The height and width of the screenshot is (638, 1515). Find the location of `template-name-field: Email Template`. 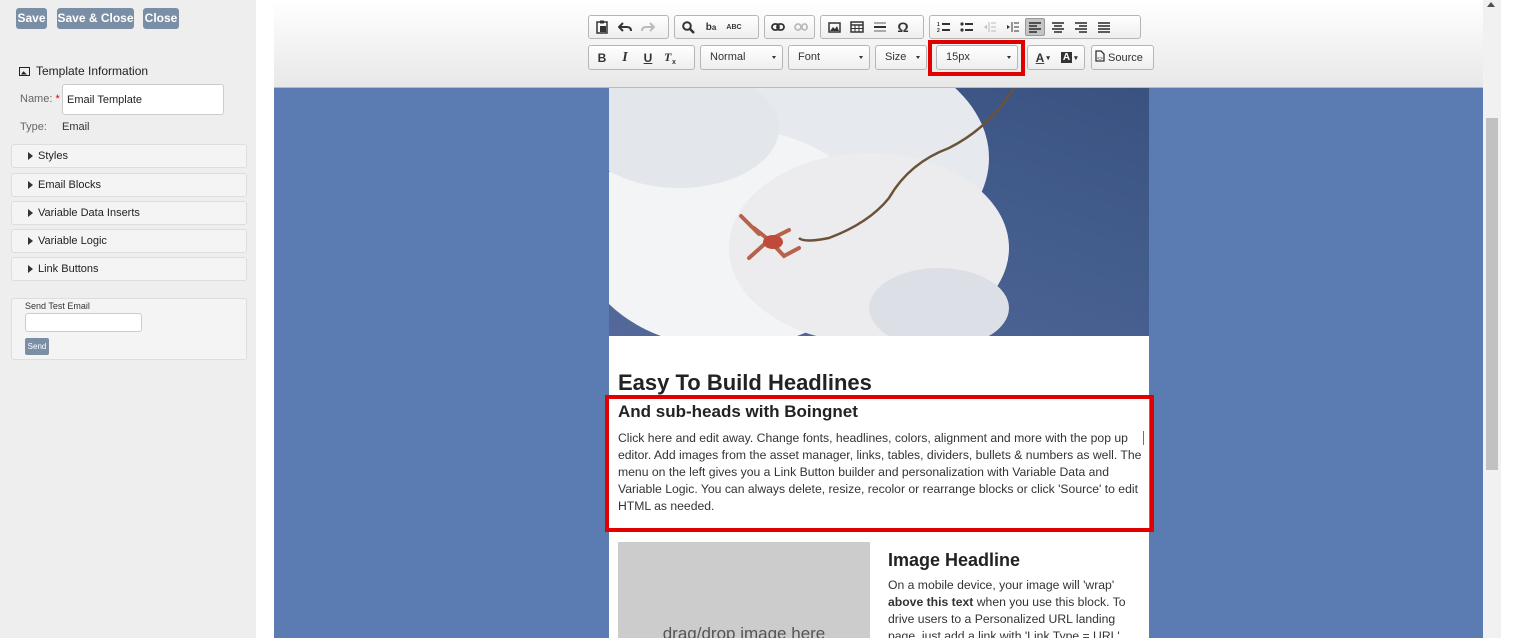

template-name-field: Email Template is located at coordinates (143, 99).